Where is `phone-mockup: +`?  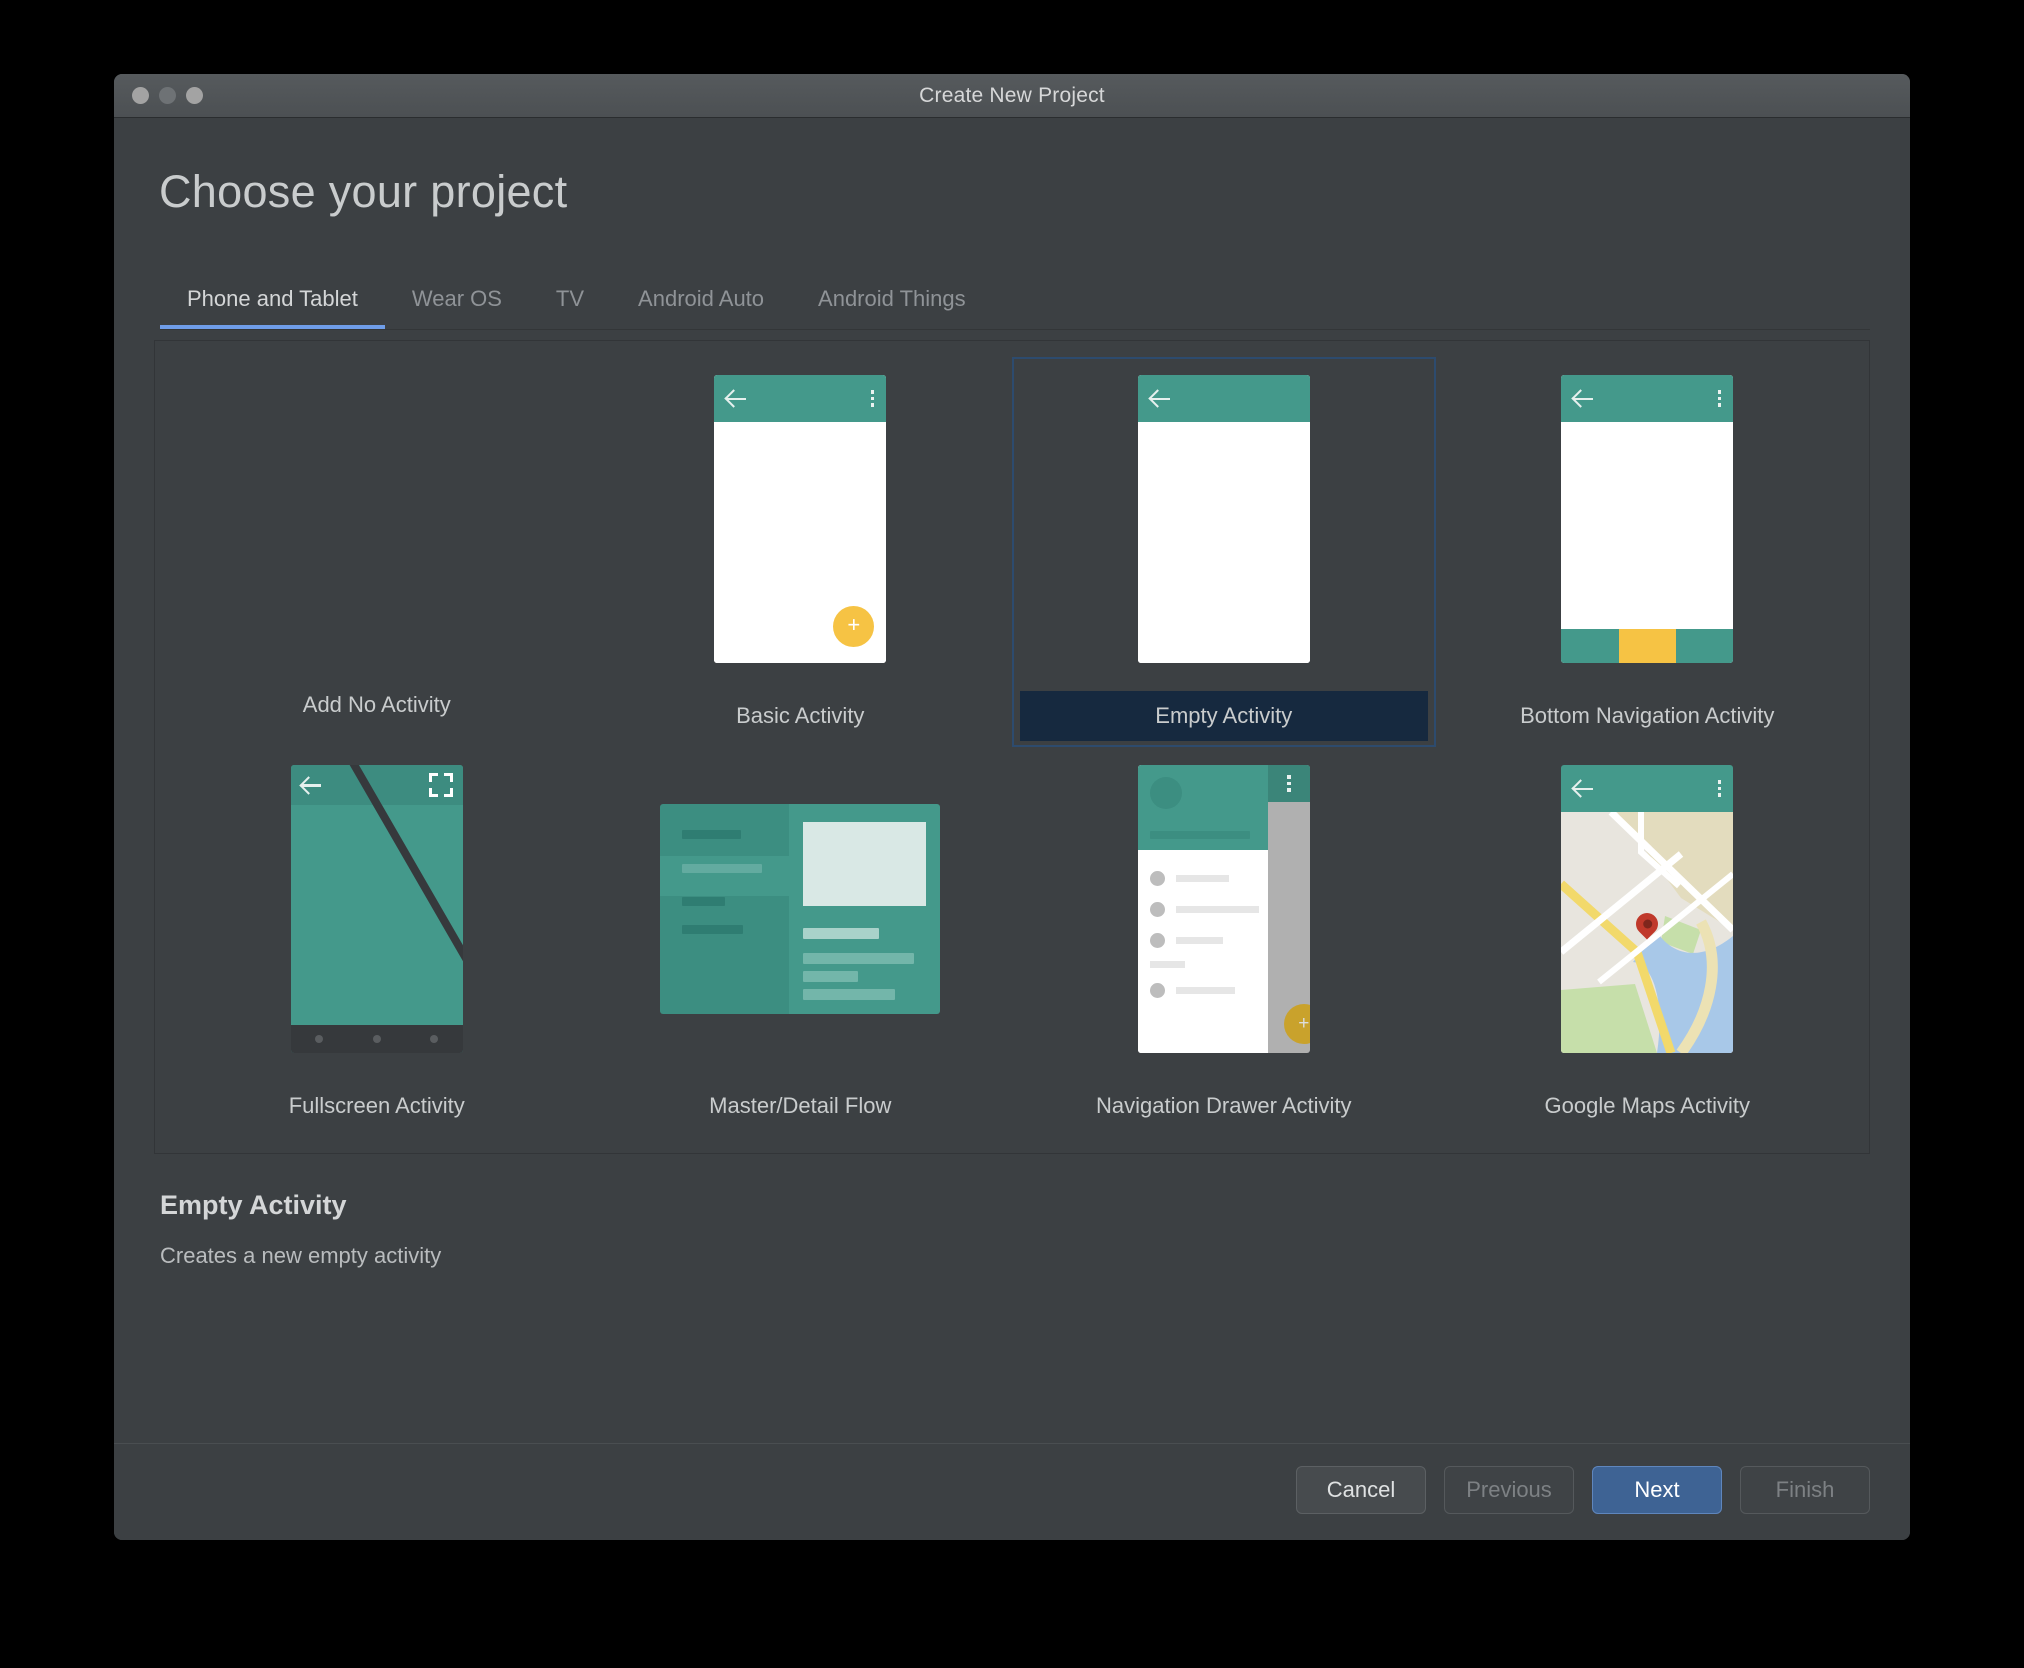
phone-mockup: + is located at coordinates (800, 519).